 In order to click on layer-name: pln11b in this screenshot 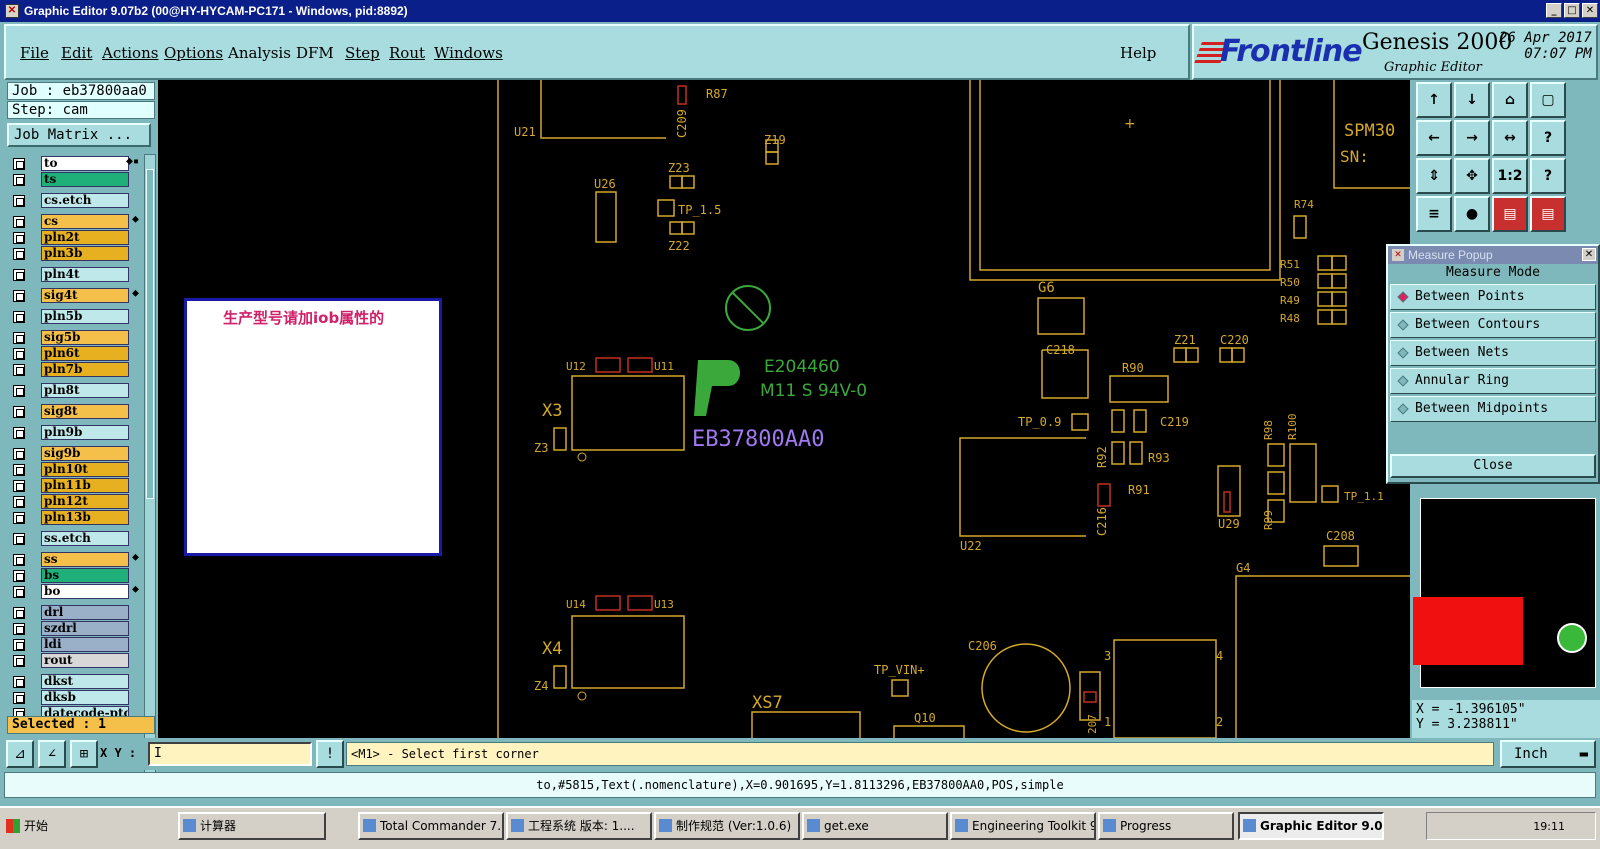, I will do `click(85, 485)`.